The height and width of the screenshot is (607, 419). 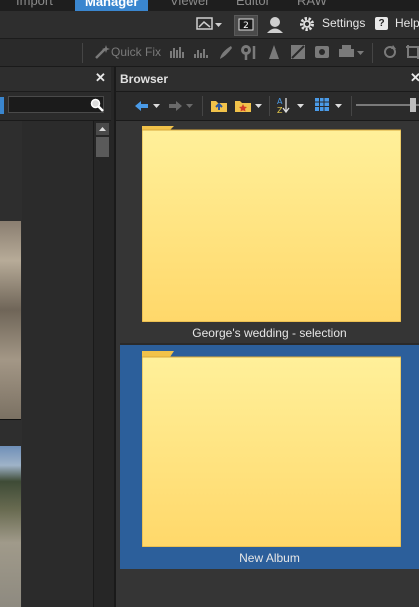 What do you see at coordinates (280, 110) in the screenshot?
I see `svg-text: Z` at bounding box center [280, 110].